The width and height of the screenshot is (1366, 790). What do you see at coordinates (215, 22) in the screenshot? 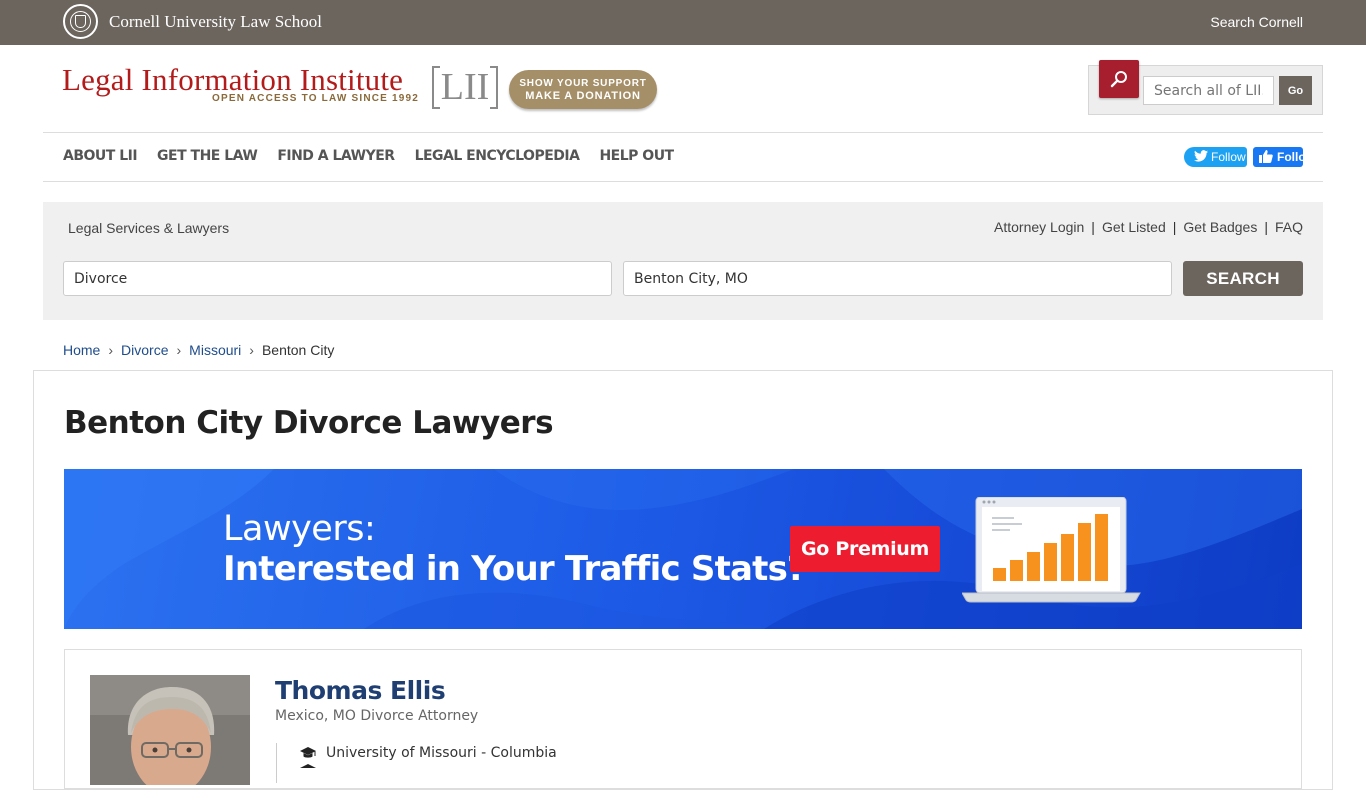
I see `cornell-law-school-link: Cornell University Law School` at bounding box center [215, 22].